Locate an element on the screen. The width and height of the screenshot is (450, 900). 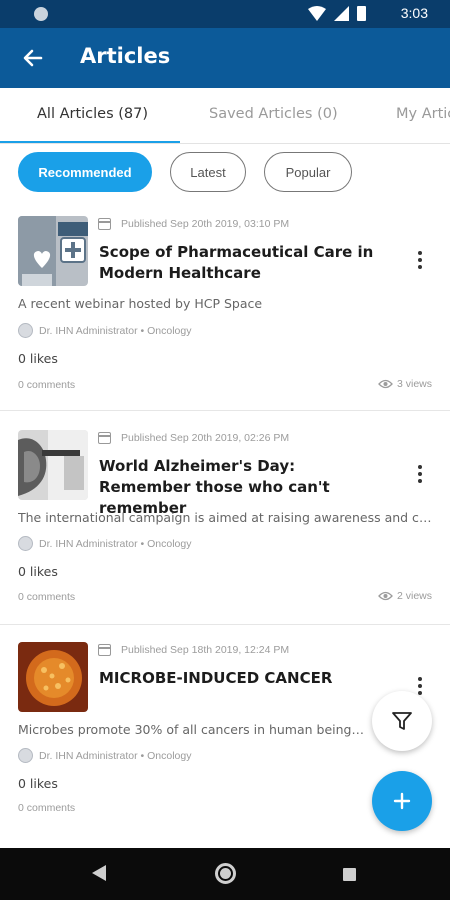
article-description: A recent webinar hosted by HCP Space is located at coordinates (140, 303).